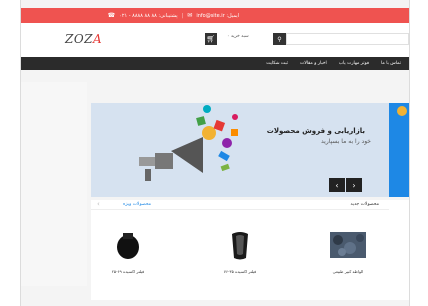 The image size is (428, 306). Describe the element at coordinates (354, 63) in the screenshot. I see `nav-item-skills: فوتر مهارت یاب` at that location.